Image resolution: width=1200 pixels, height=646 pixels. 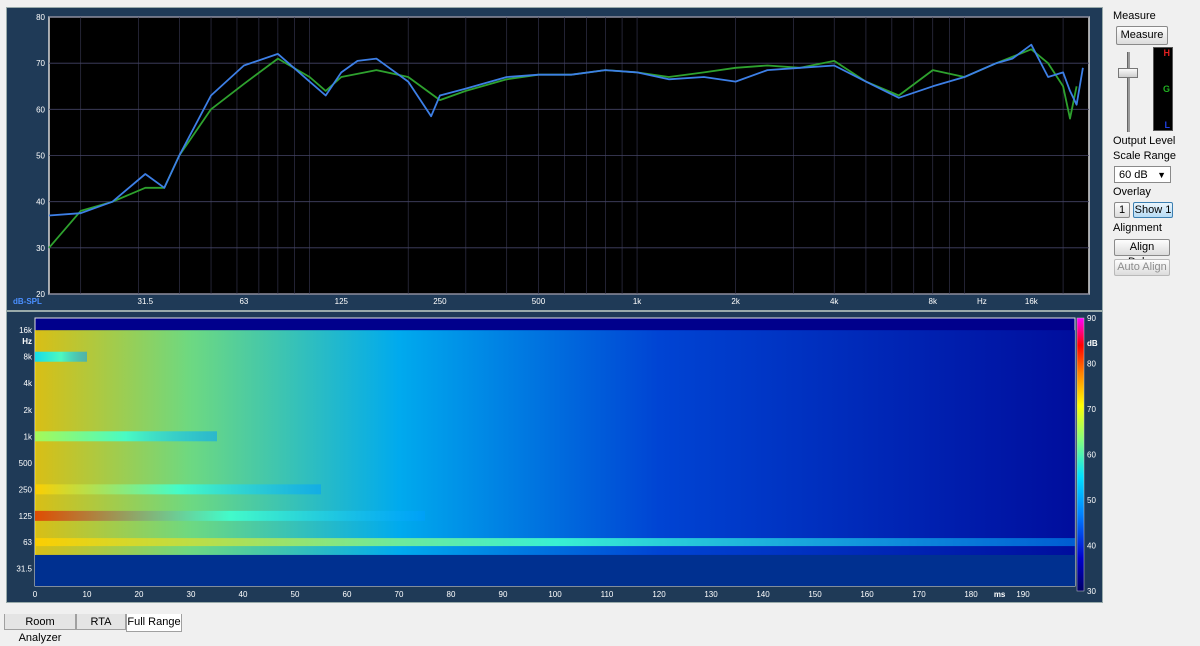 What do you see at coordinates (815, 594) in the screenshot?
I see `x-tick-label: 150` at bounding box center [815, 594].